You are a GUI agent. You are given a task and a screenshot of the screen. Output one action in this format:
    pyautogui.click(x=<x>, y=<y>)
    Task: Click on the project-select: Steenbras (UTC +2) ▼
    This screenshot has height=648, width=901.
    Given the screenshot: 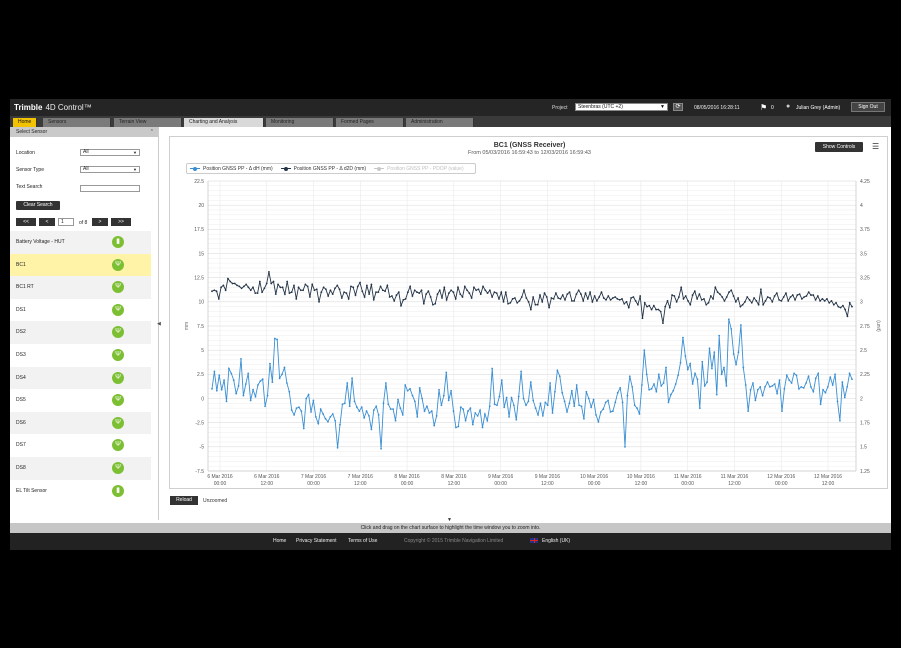 What is the action you would take?
    pyautogui.click(x=621, y=107)
    